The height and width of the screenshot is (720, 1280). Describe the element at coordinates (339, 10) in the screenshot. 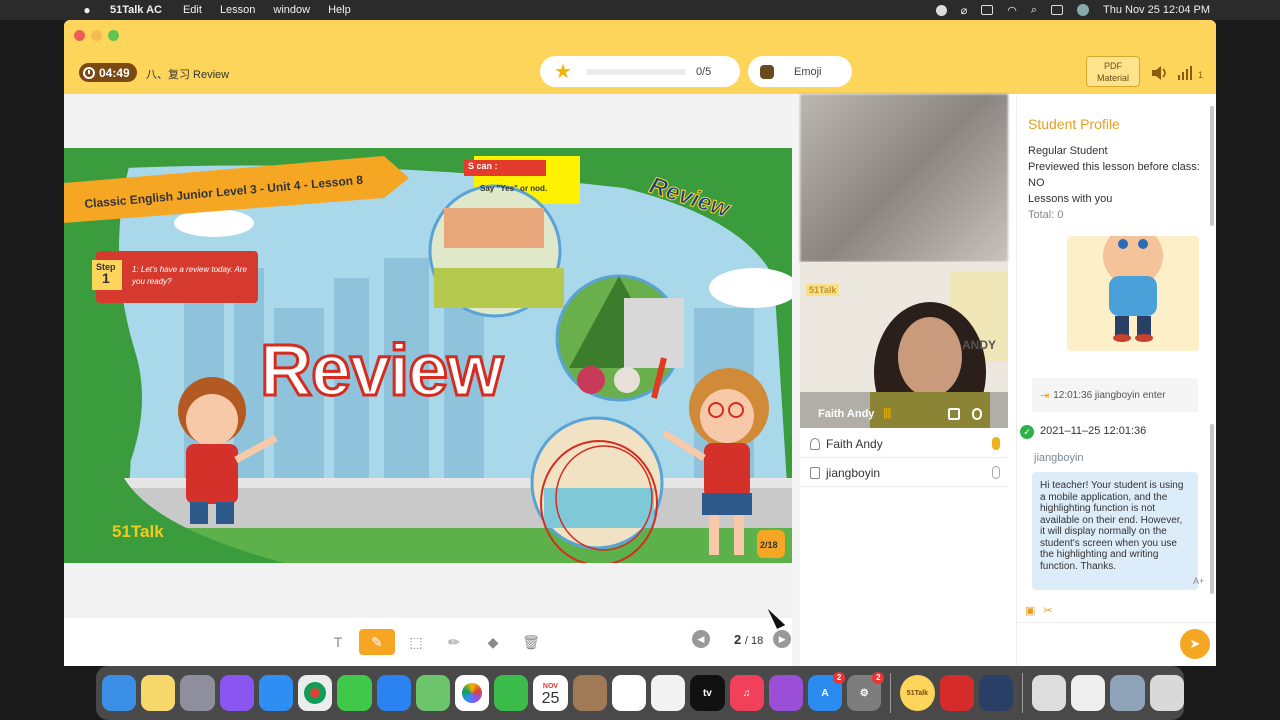

I see `menu-help: Help` at that location.